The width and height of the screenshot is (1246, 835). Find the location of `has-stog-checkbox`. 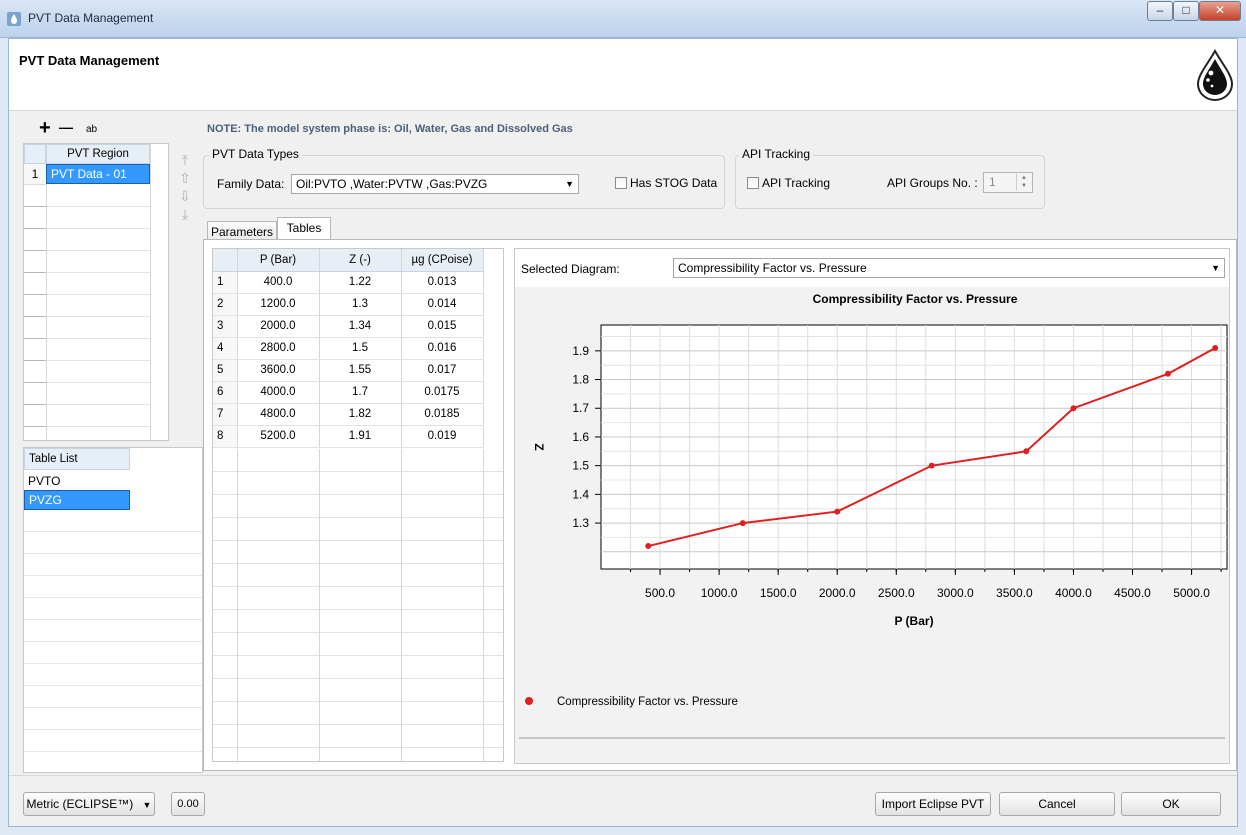

has-stog-checkbox is located at coordinates (621, 183).